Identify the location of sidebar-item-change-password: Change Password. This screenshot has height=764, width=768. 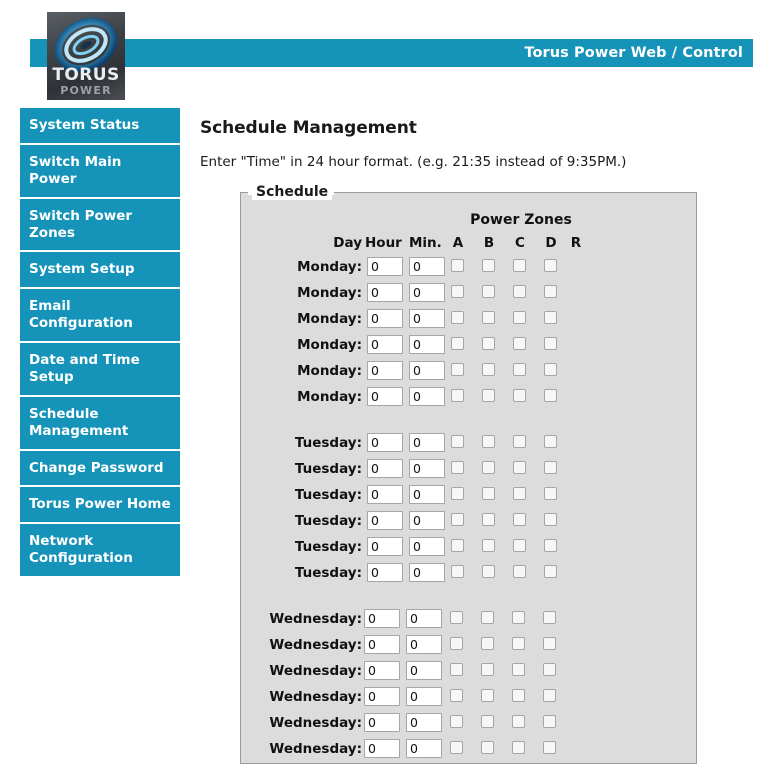
(100, 469).